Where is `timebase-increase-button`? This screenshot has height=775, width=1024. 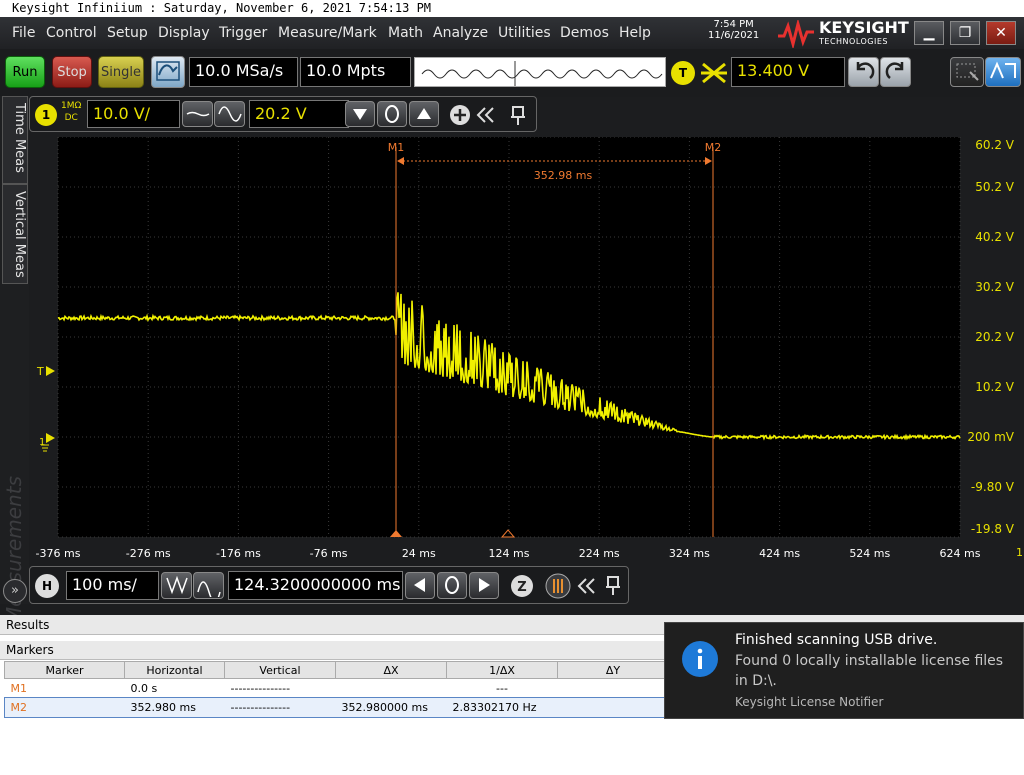 timebase-increase-button is located at coordinates (208, 587).